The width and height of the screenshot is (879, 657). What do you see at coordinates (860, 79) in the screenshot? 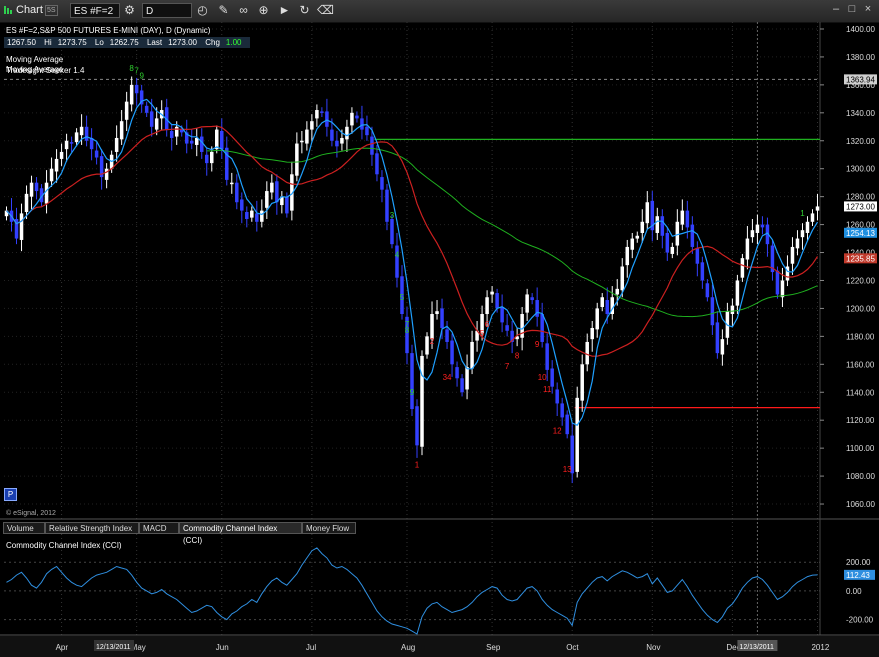
I see `price-tag-label: 1363.94` at bounding box center [860, 79].